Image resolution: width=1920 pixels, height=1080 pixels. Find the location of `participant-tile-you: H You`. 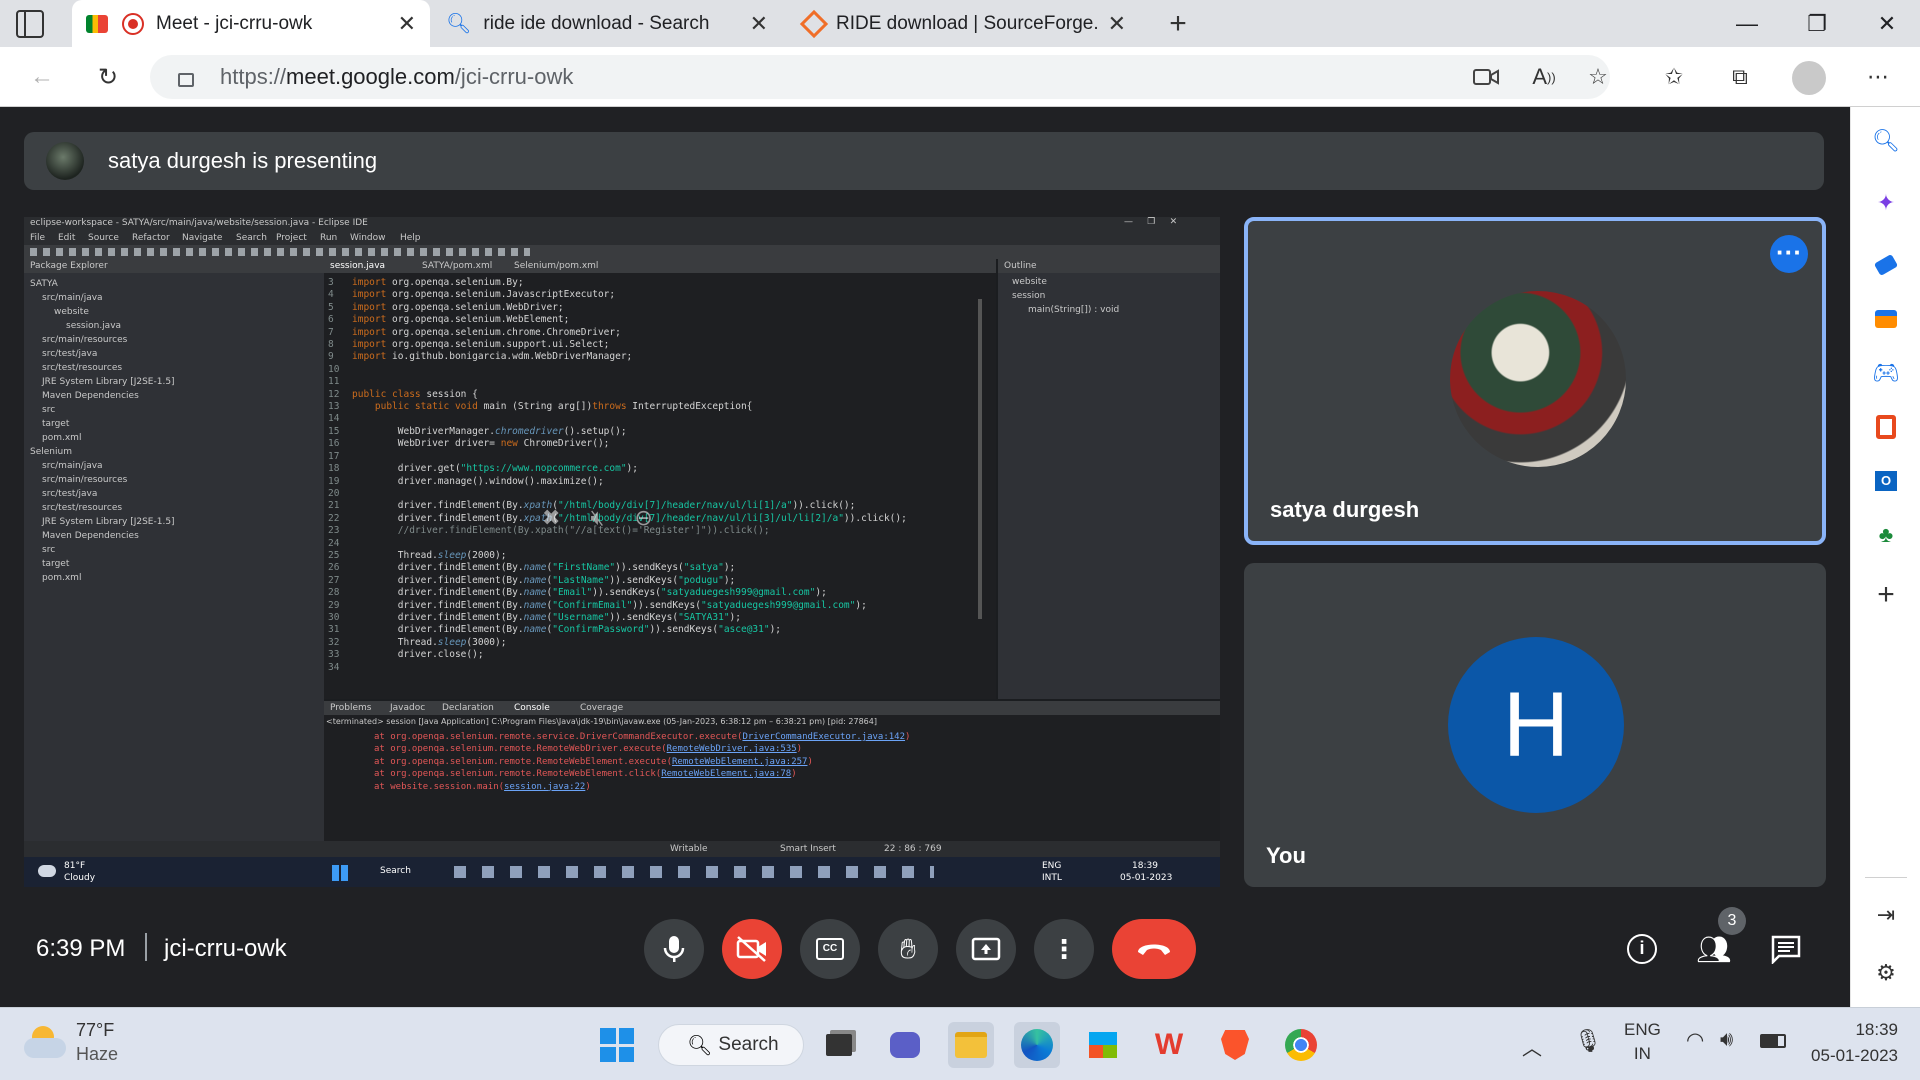

participant-tile-you: H You is located at coordinates (1535, 725).